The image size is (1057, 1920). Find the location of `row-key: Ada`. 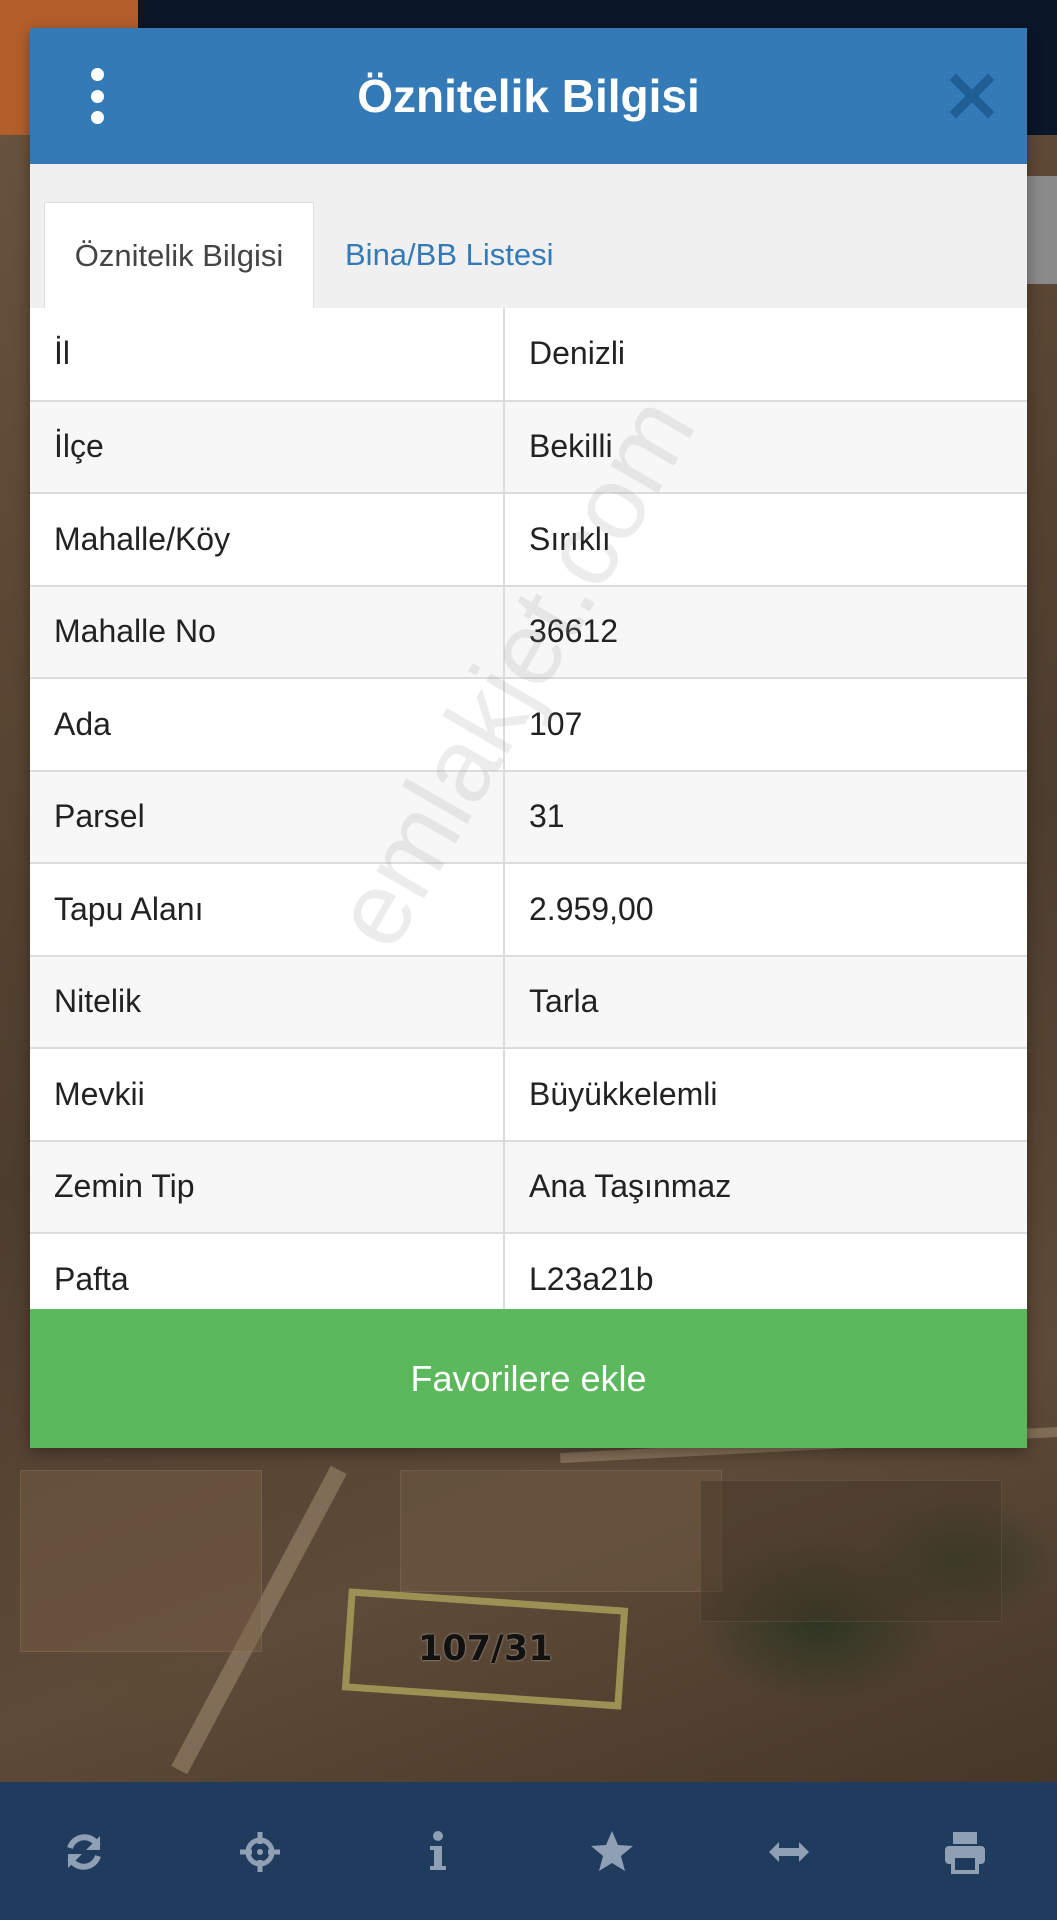

row-key: Ada is located at coordinates (267, 725).